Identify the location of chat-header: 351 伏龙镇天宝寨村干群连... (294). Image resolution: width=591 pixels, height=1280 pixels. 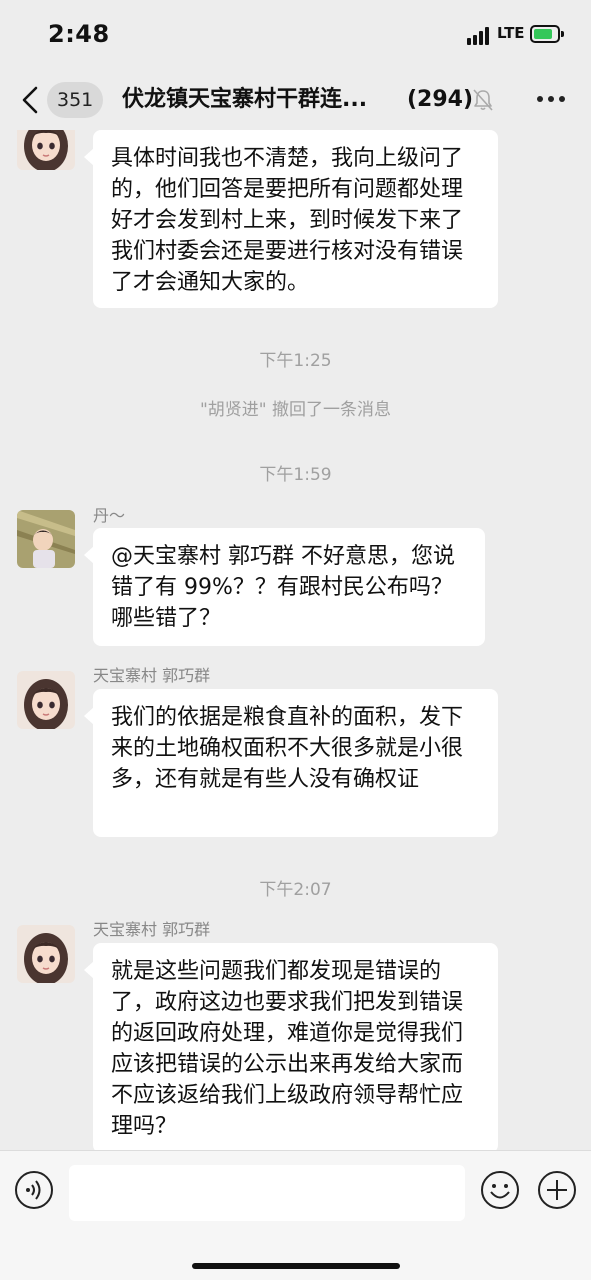
(295, 101).